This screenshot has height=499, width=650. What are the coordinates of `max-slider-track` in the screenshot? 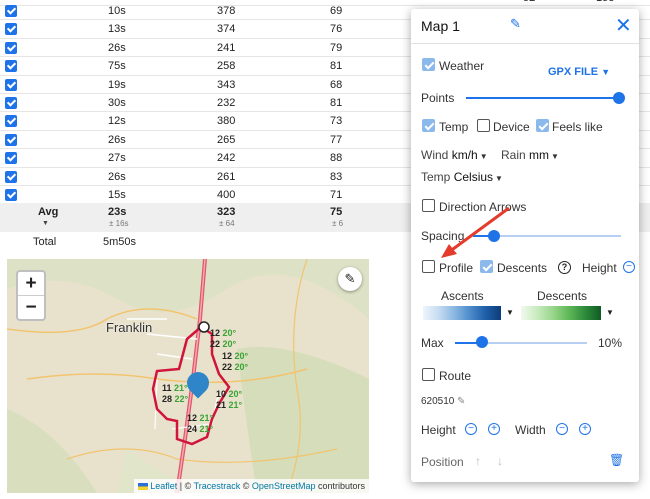 It's located at (534, 343).